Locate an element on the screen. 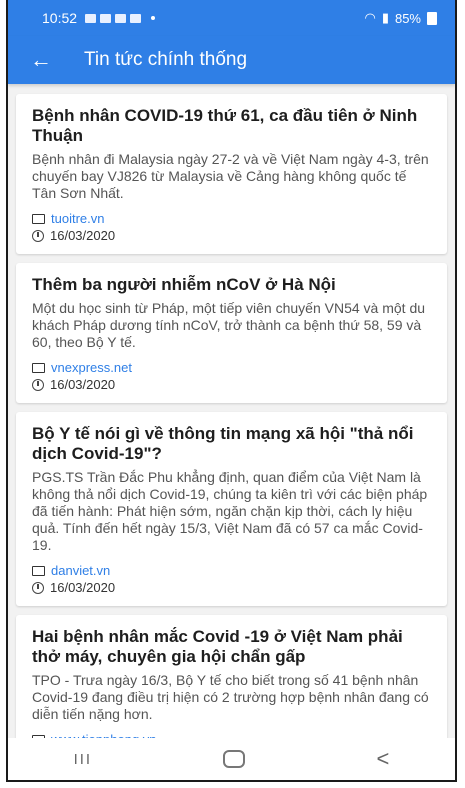 The width and height of the screenshot is (465, 788). notification-icons is located at coordinates (120, 18).